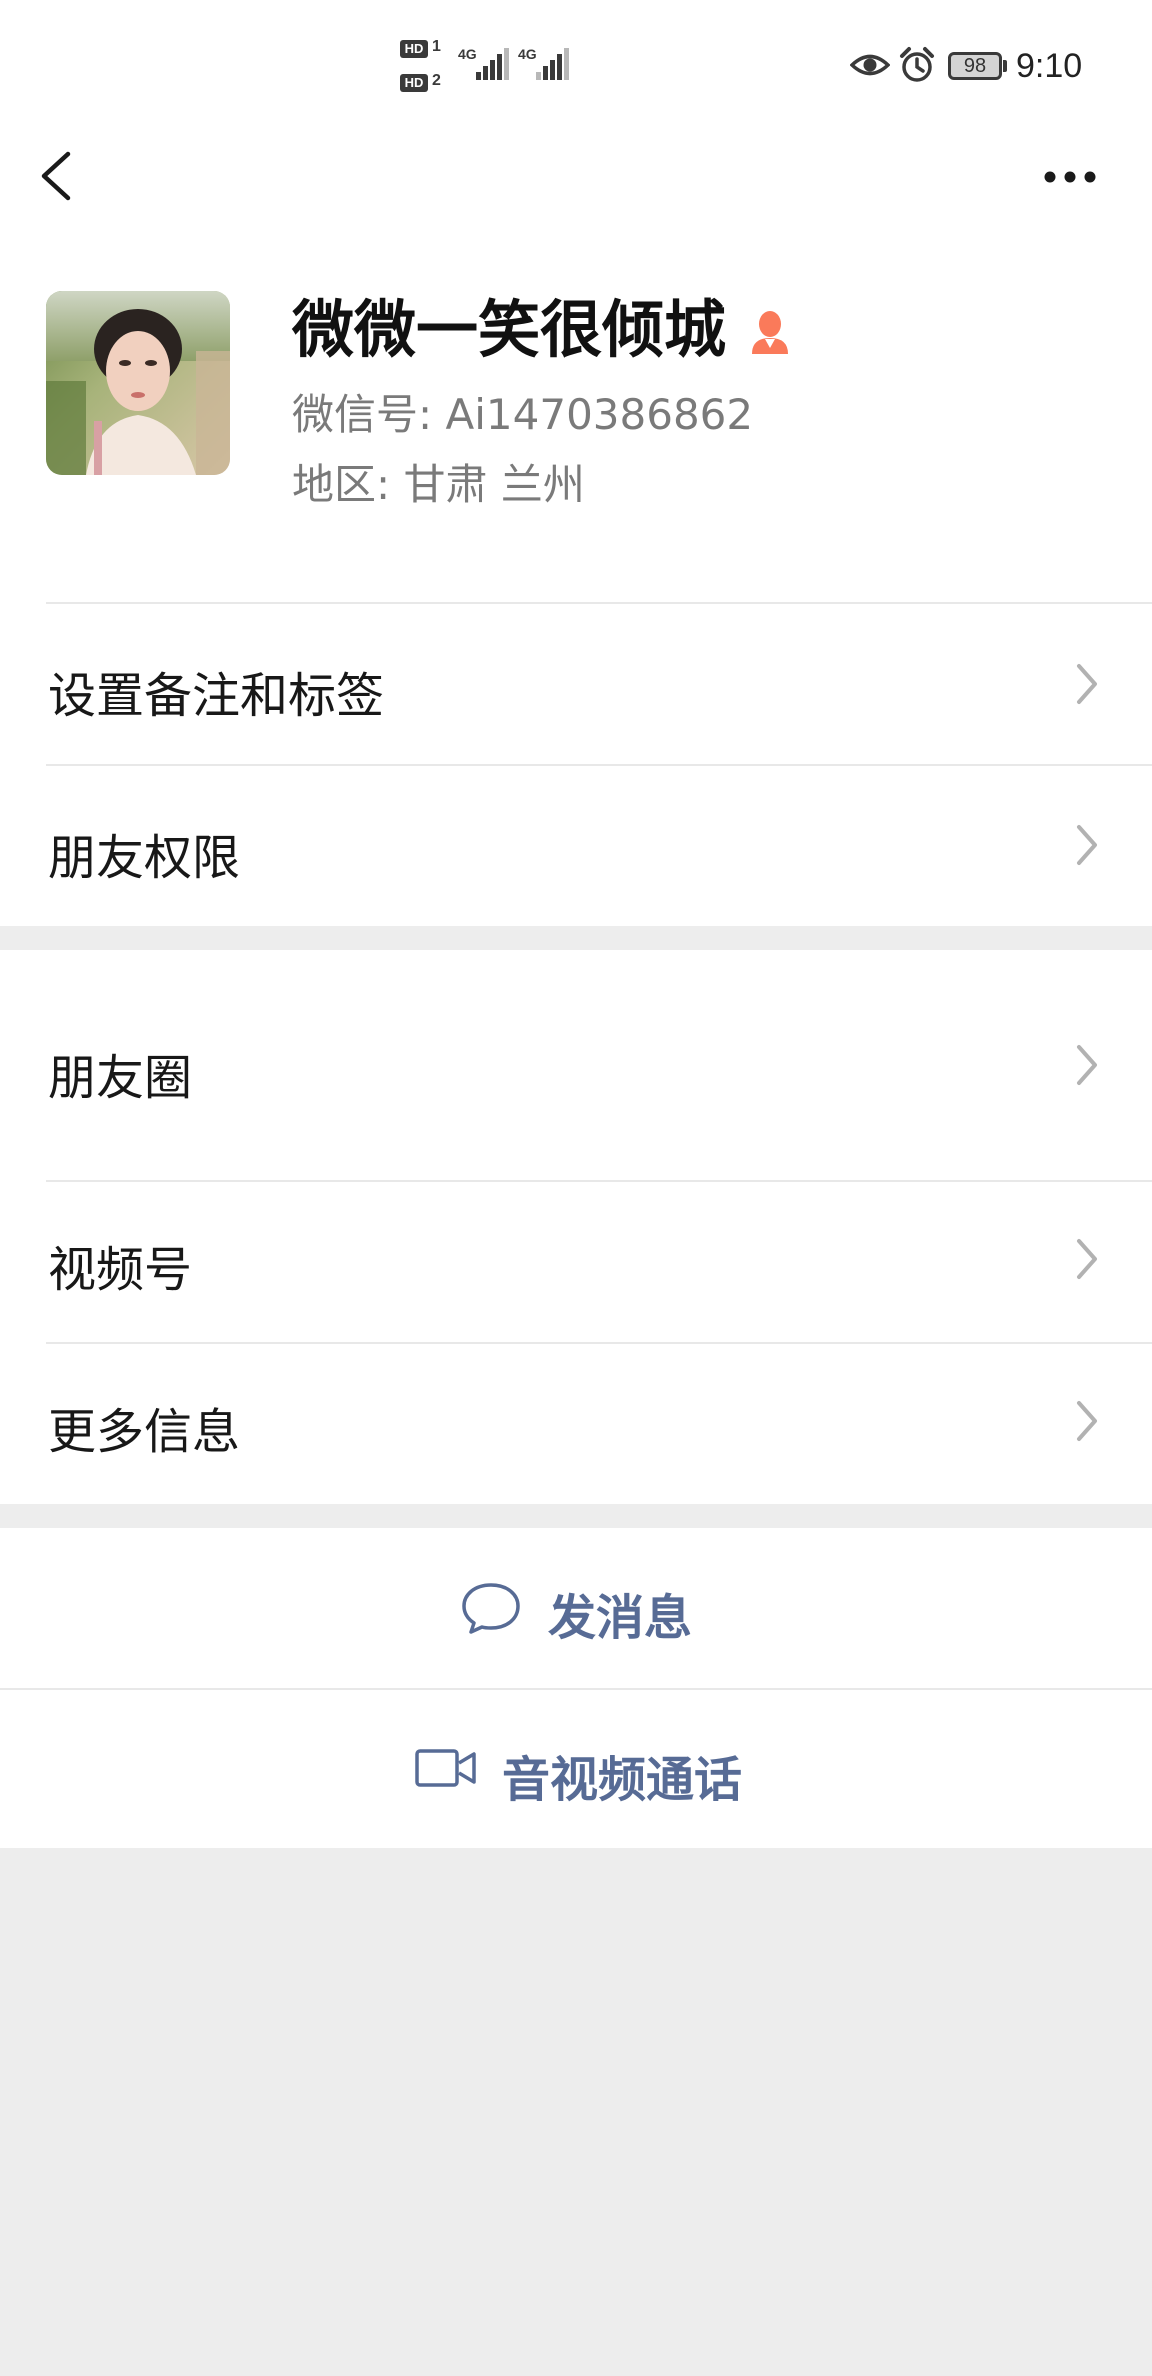  I want to click on female-icon, so click(770, 332).